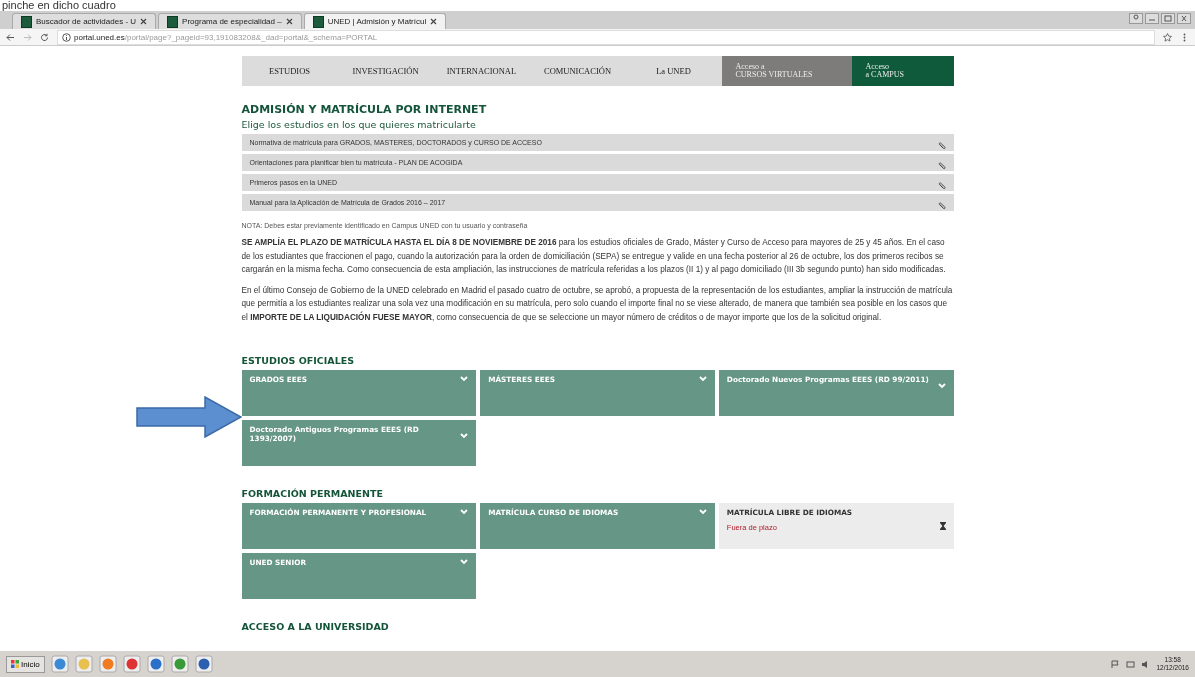  I want to click on menu-link: Acceso a CAMPUS, so click(902, 71).